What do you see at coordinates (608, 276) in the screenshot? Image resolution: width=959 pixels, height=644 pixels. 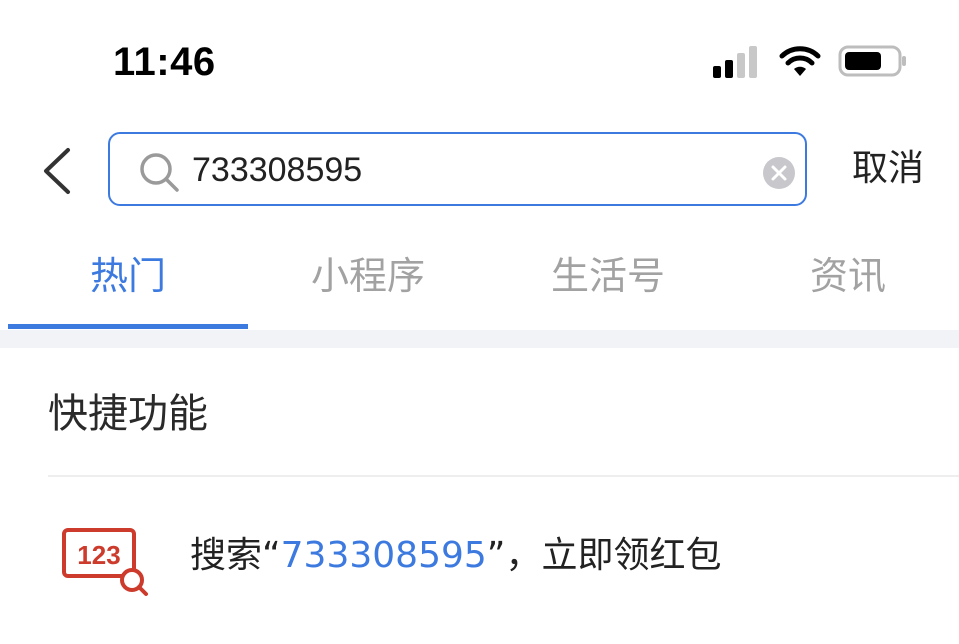 I see `tab-life-accounts: 生活号` at bounding box center [608, 276].